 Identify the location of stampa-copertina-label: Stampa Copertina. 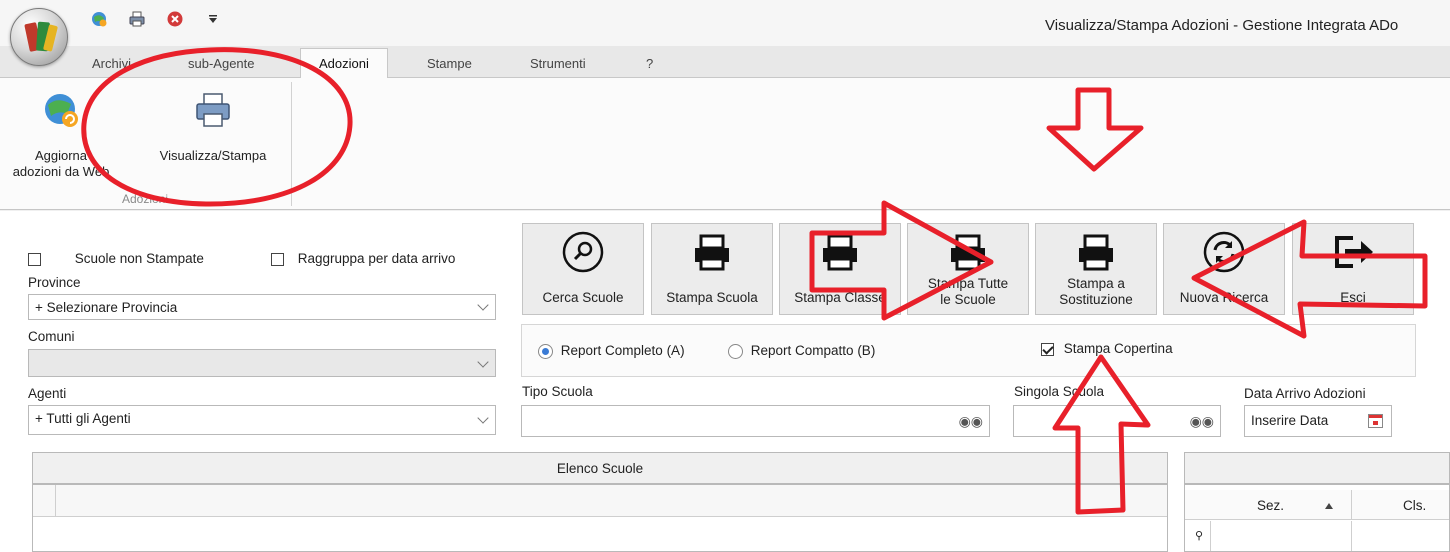
(1118, 348).